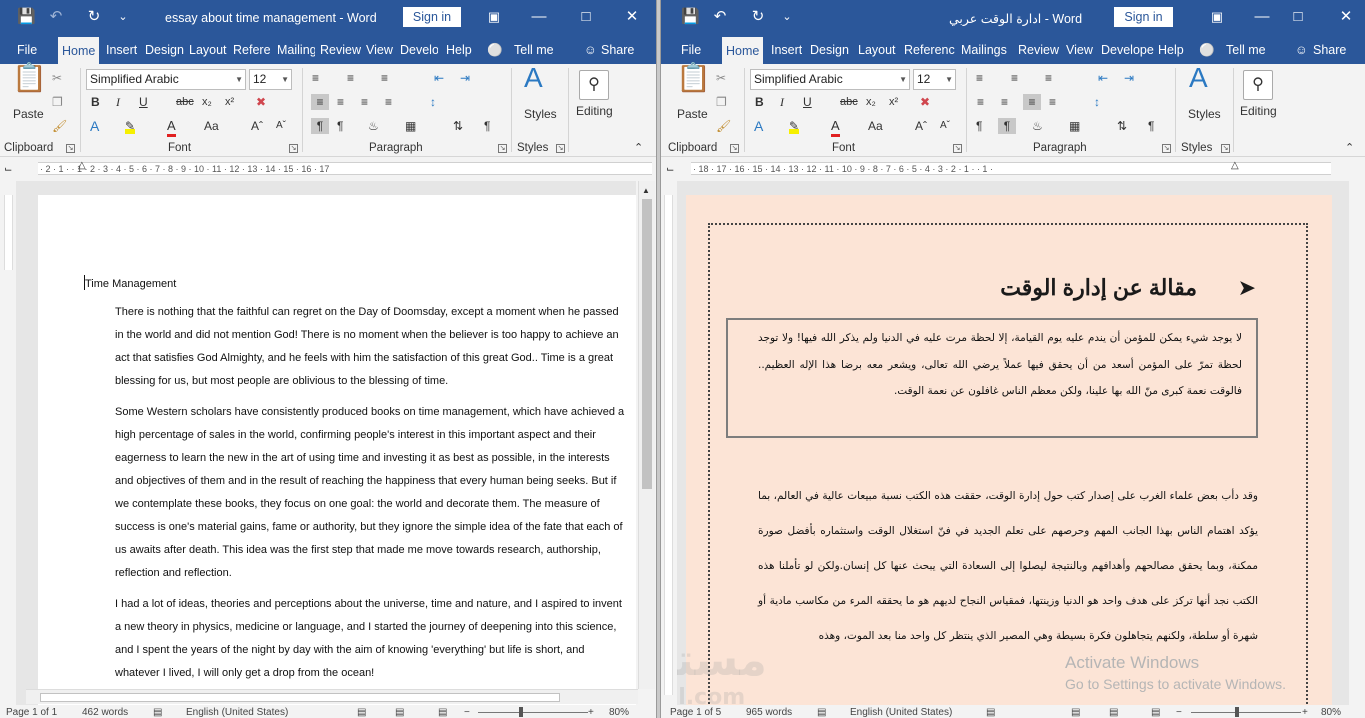 Image resolution: width=1365 pixels, height=718 pixels. Describe the element at coordinates (1349, 148) in the screenshot. I see `collapse-ribbon-icon: ⌃` at that location.